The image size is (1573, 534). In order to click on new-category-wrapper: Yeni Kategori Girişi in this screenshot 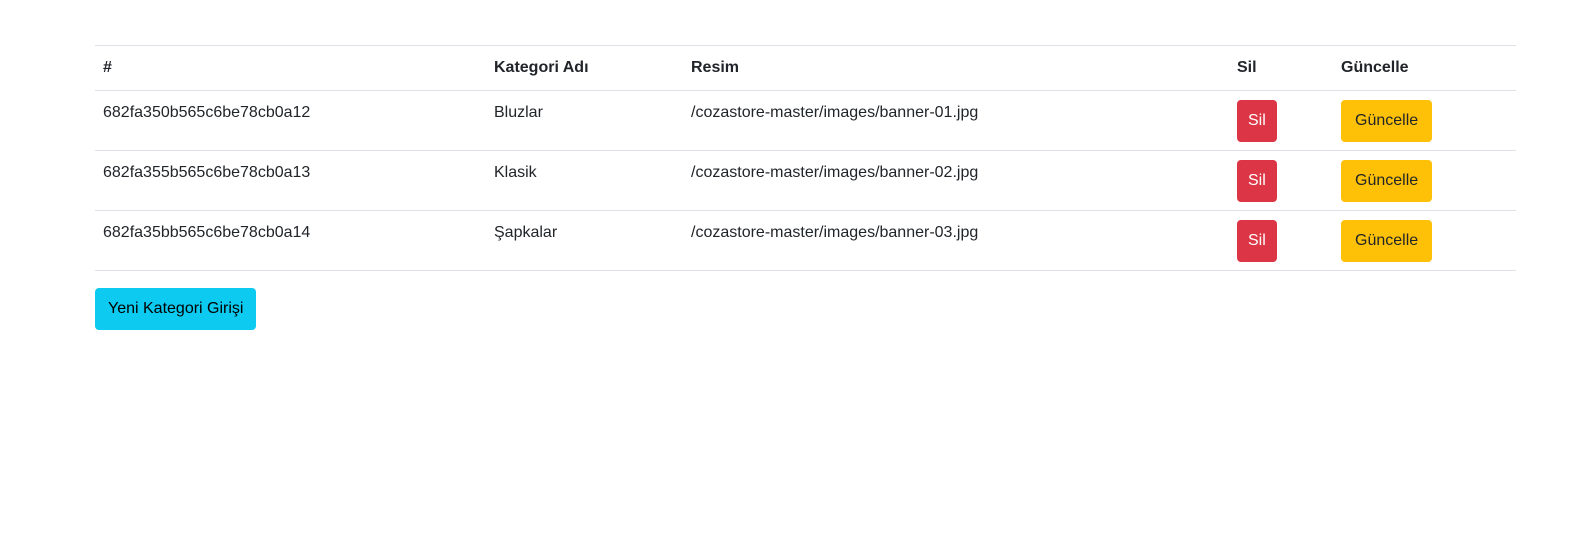, I will do `click(805, 309)`.